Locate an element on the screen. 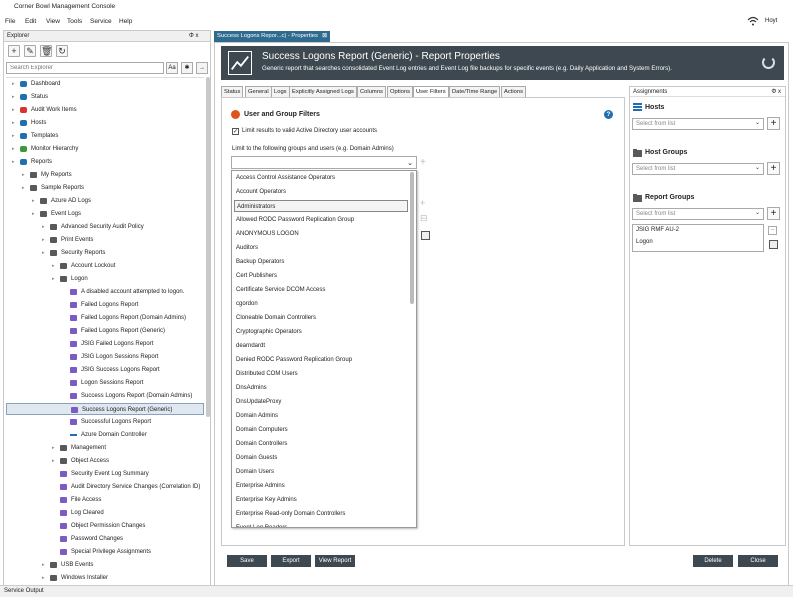 The image size is (793, 597). dropdown-option: Domain Controllers is located at coordinates (321, 444).